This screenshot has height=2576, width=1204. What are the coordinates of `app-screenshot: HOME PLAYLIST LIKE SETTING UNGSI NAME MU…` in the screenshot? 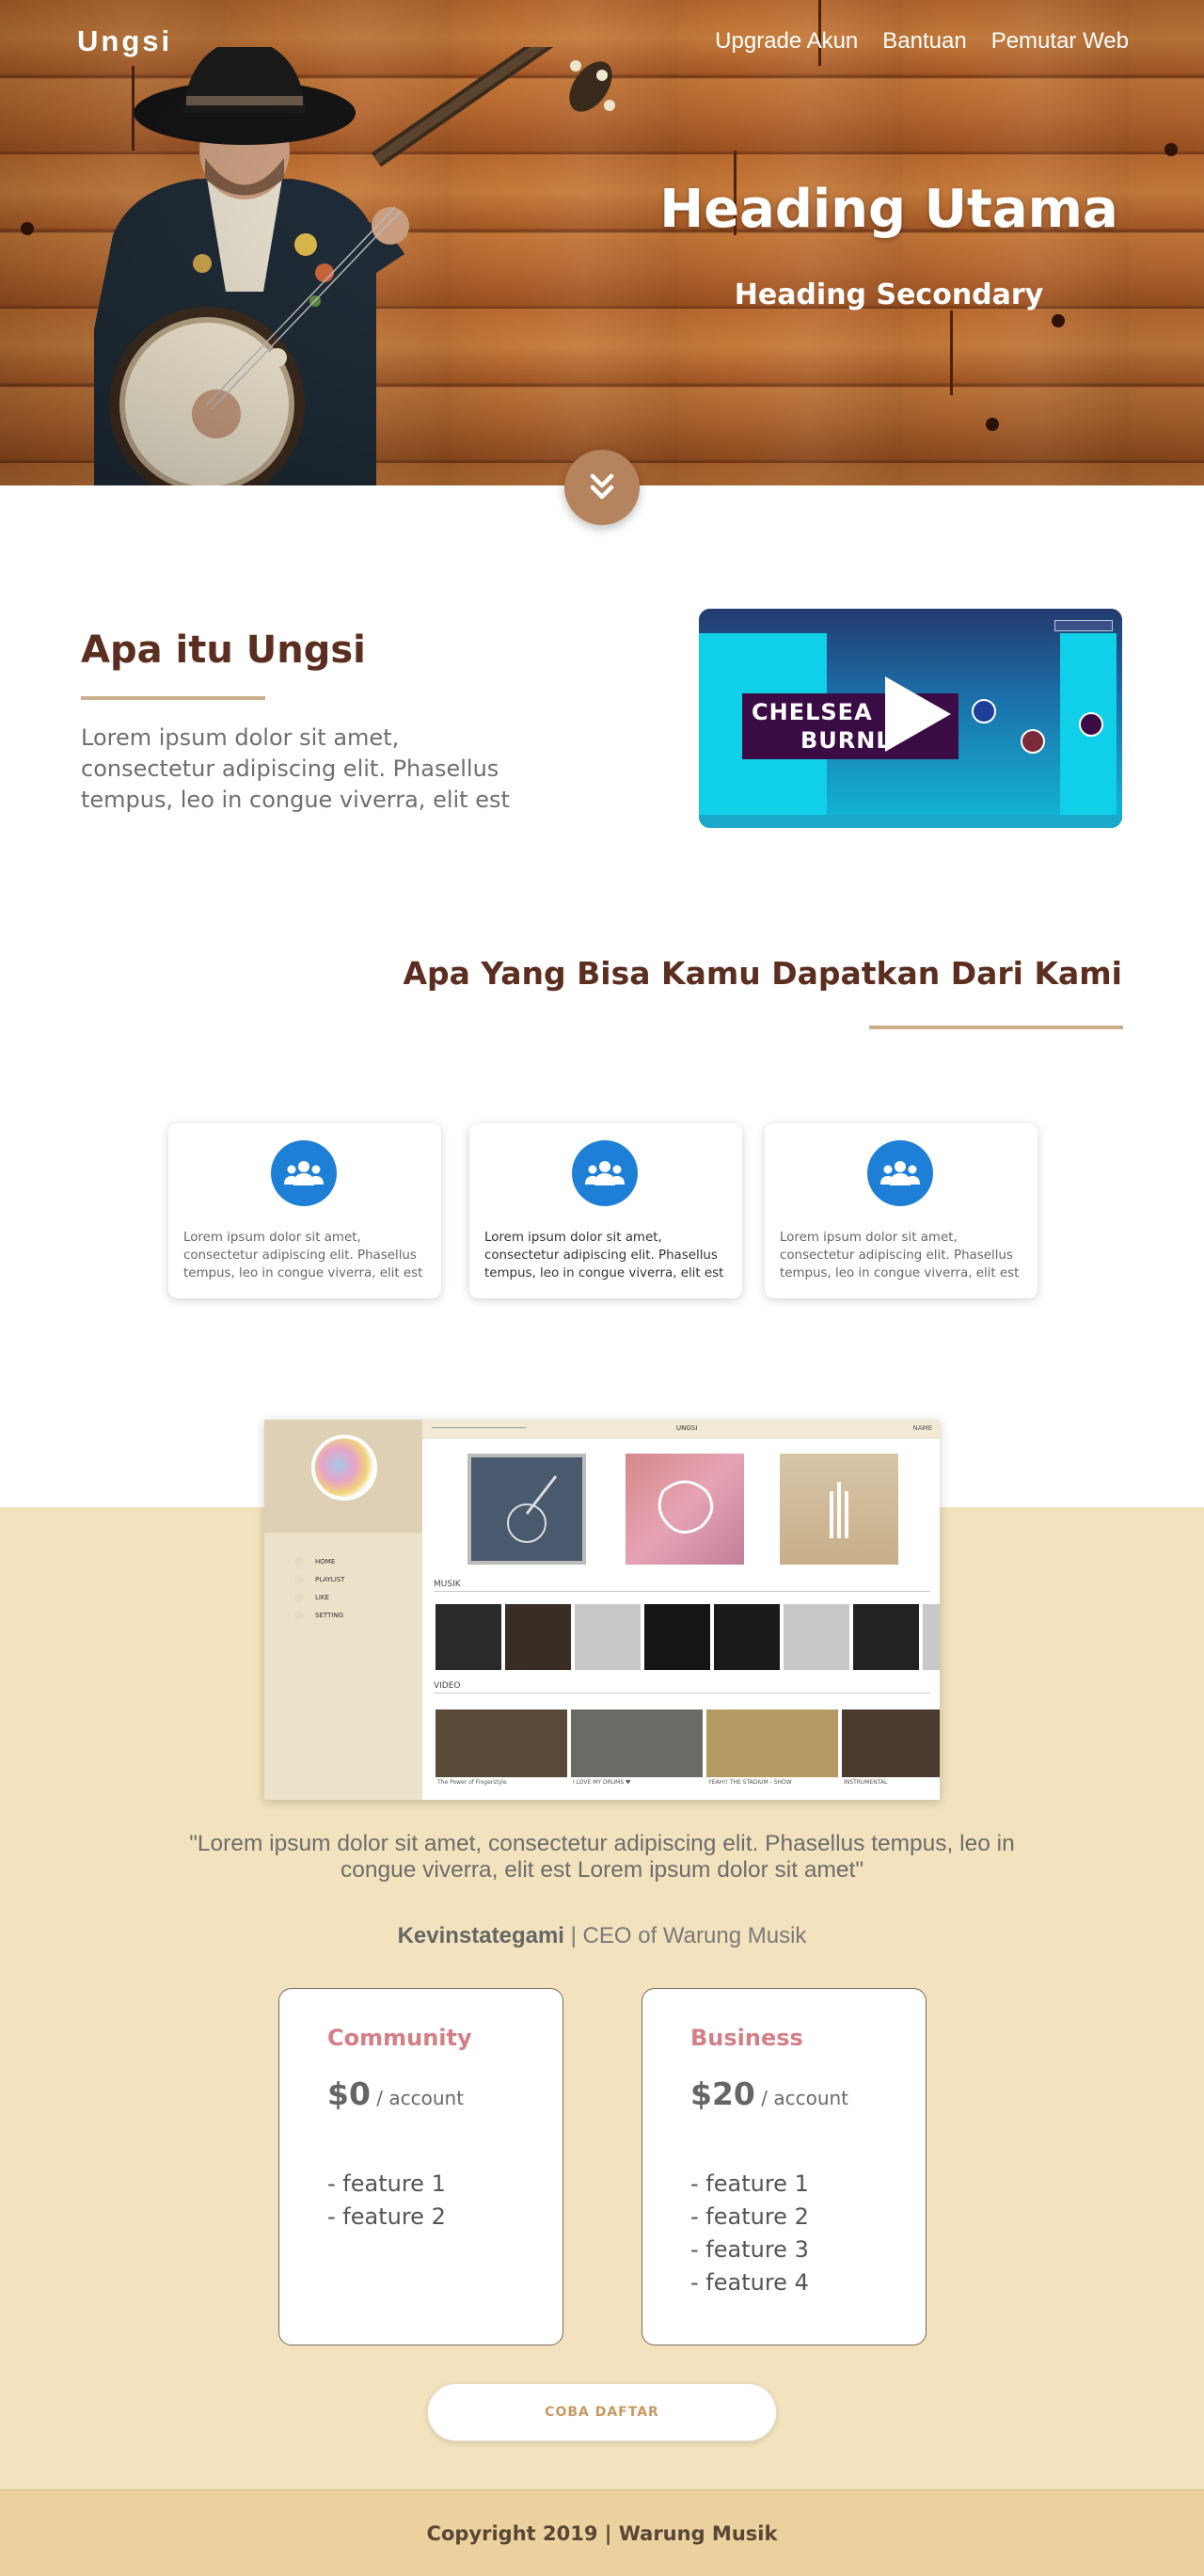 It's located at (602, 1610).